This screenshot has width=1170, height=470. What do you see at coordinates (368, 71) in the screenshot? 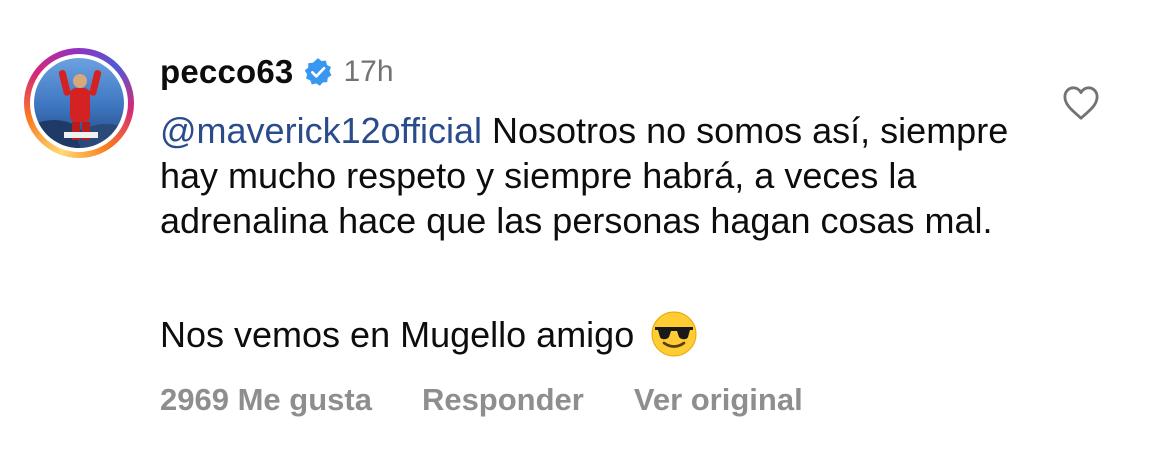
I see `timestamp: 17h` at bounding box center [368, 71].